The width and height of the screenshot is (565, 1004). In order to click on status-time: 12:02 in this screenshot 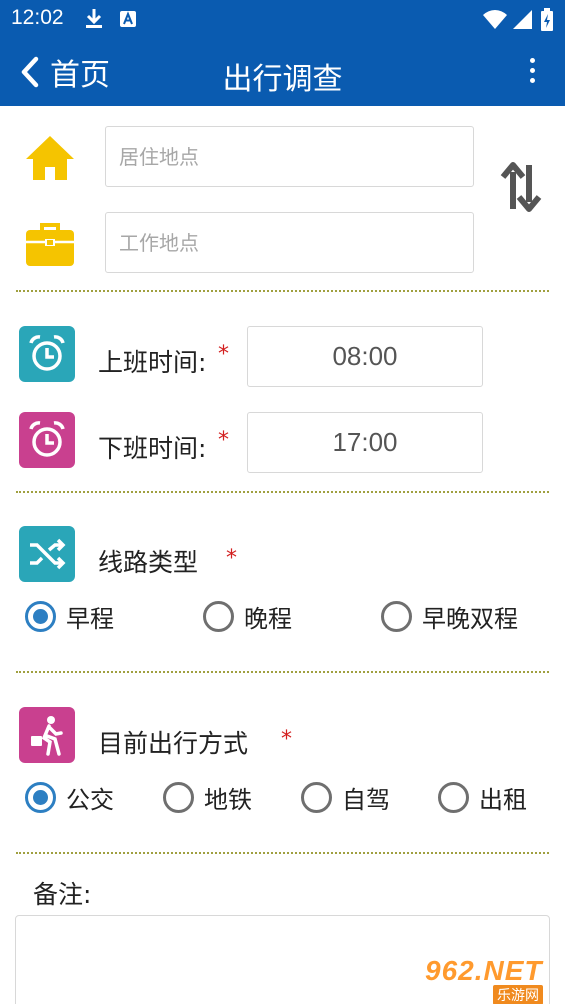, I will do `click(37, 17)`.